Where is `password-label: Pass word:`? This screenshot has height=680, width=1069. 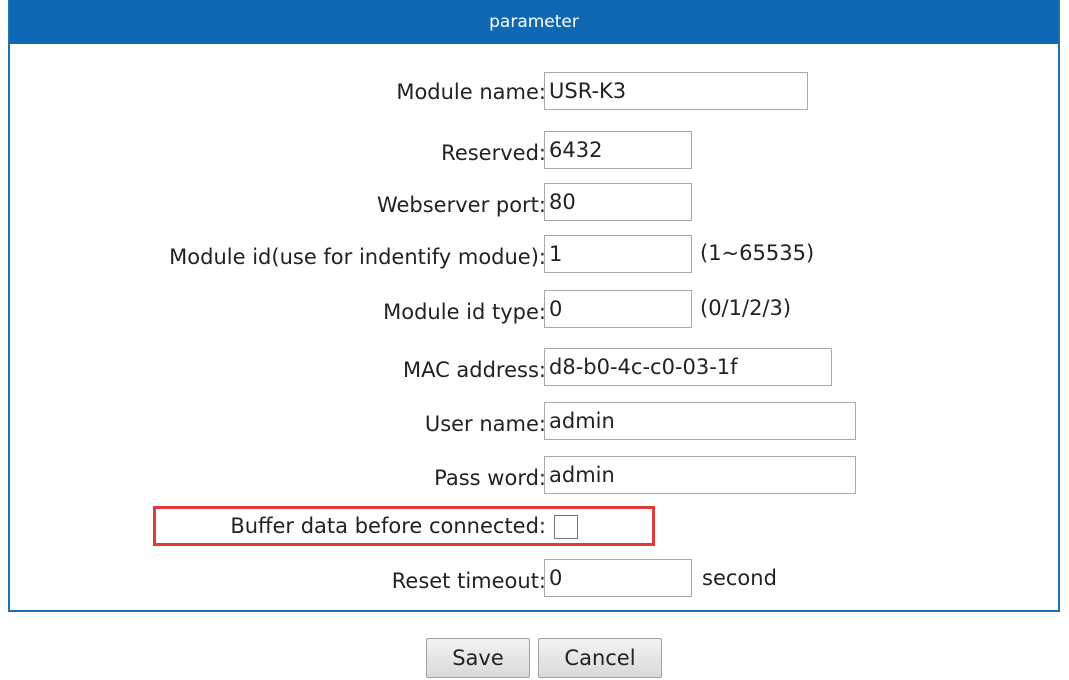 password-label: Pass word: is located at coordinates (490, 478).